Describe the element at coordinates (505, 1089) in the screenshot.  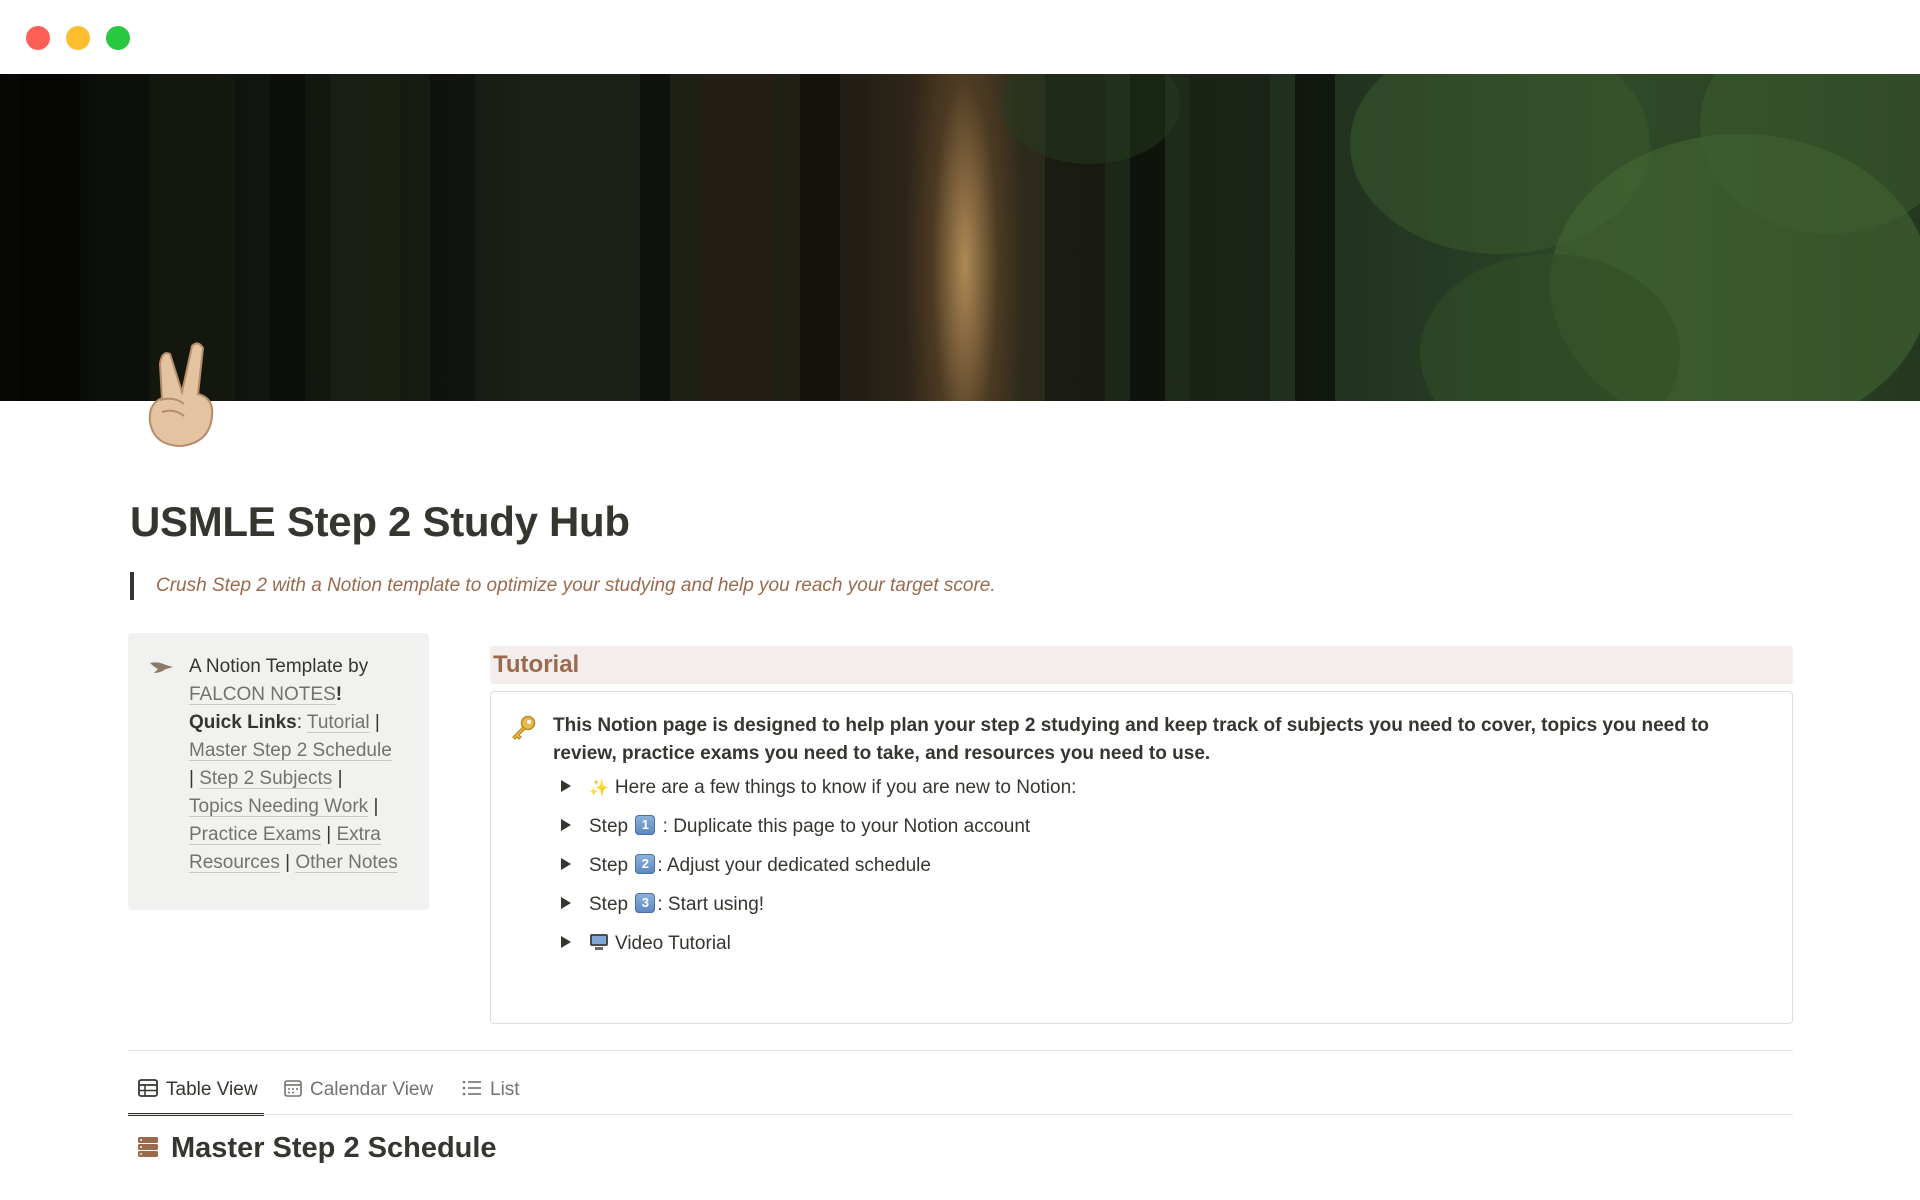
I see `tab-label: List` at that location.